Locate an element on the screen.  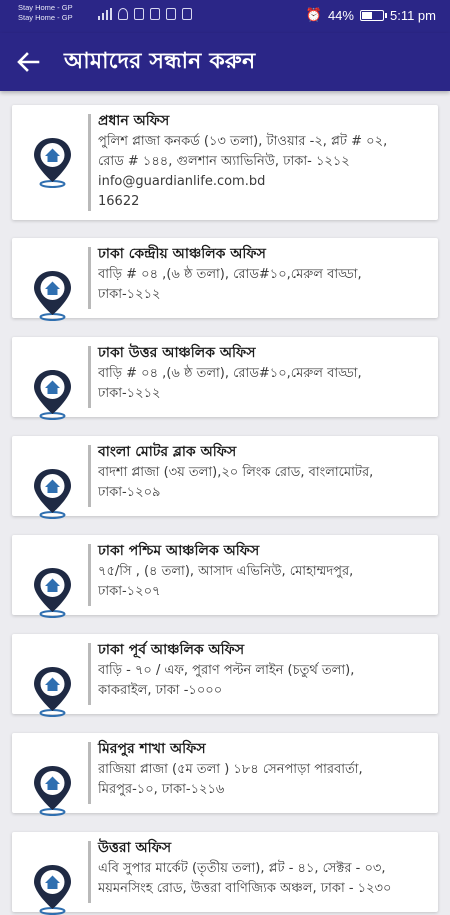
gallery-icon is located at coordinates (187, 14).